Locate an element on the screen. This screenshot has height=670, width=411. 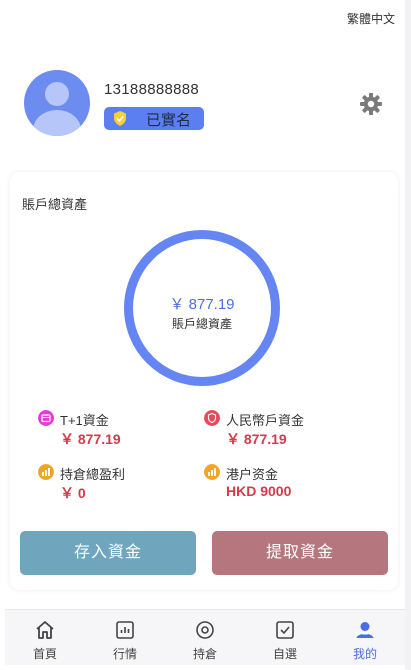
fund-t1: T+1資金 ￥ 877.19 is located at coordinates (118, 430).